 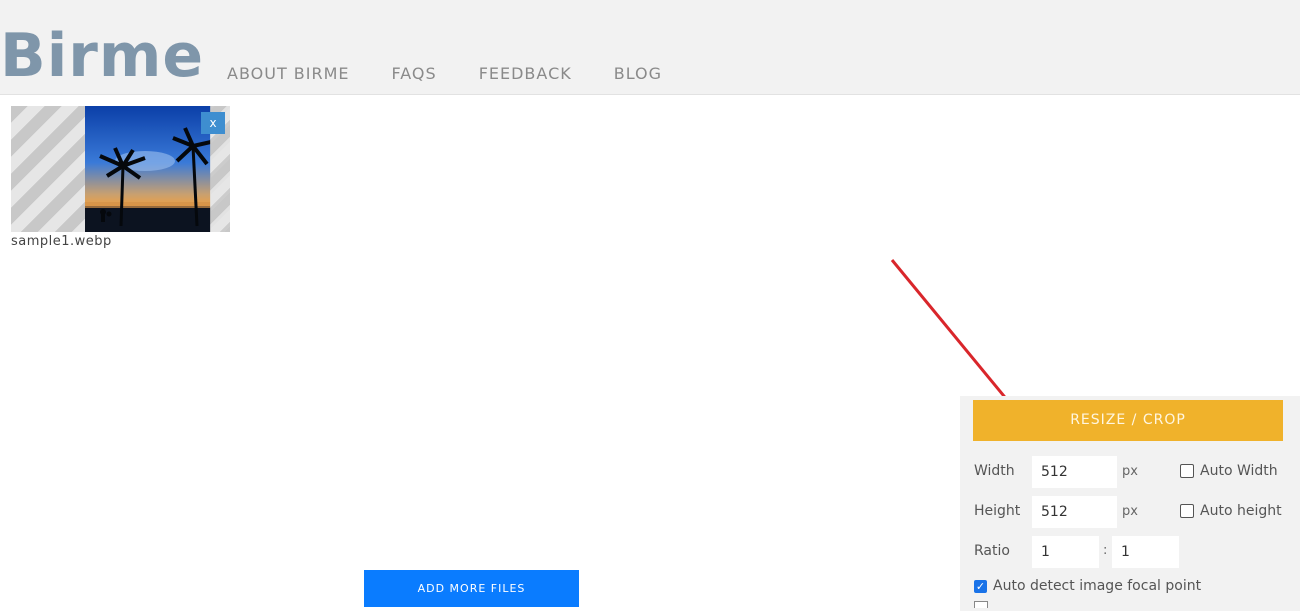 What do you see at coordinates (997, 511) in the screenshot?
I see `height-label: Height` at bounding box center [997, 511].